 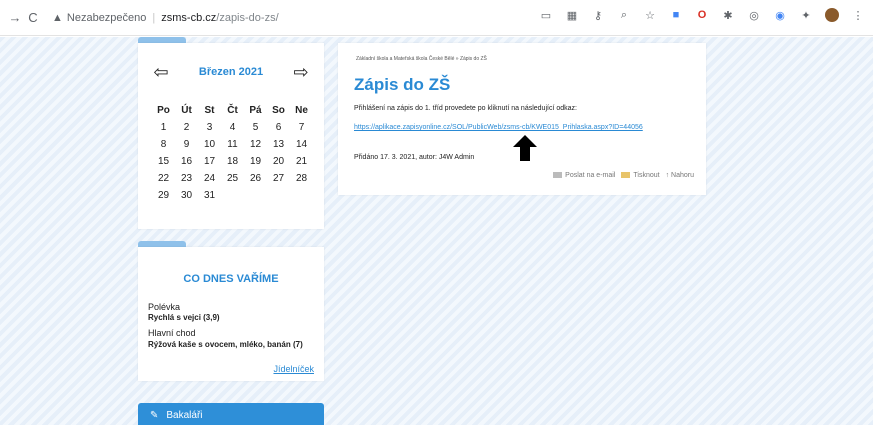 What do you see at coordinates (624, 15) in the screenshot?
I see `zoom-icon: ⌕` at bounding box center [624, 15].